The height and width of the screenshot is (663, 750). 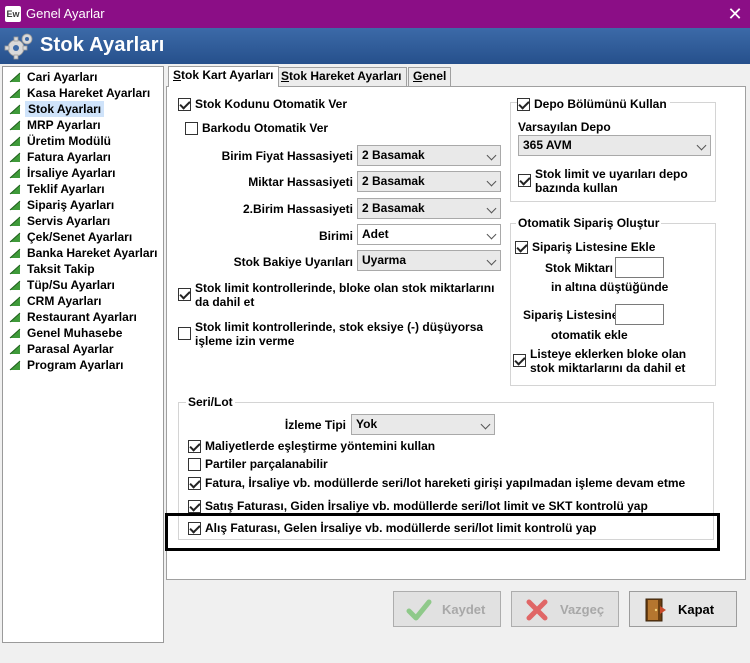 What do you see at coordinates (102, 45) in the screenshot?
I see `page-title: Stok Ayarları` at bounding box center [102, 45].